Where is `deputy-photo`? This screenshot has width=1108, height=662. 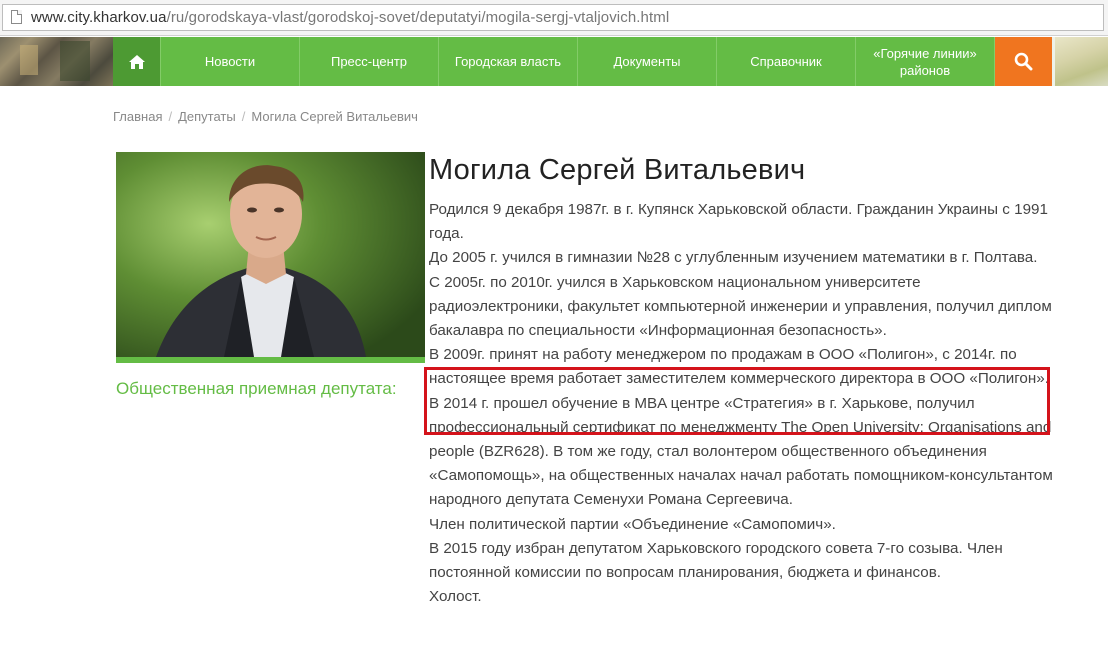
deputy-photo is located at coordinates (270, 254).